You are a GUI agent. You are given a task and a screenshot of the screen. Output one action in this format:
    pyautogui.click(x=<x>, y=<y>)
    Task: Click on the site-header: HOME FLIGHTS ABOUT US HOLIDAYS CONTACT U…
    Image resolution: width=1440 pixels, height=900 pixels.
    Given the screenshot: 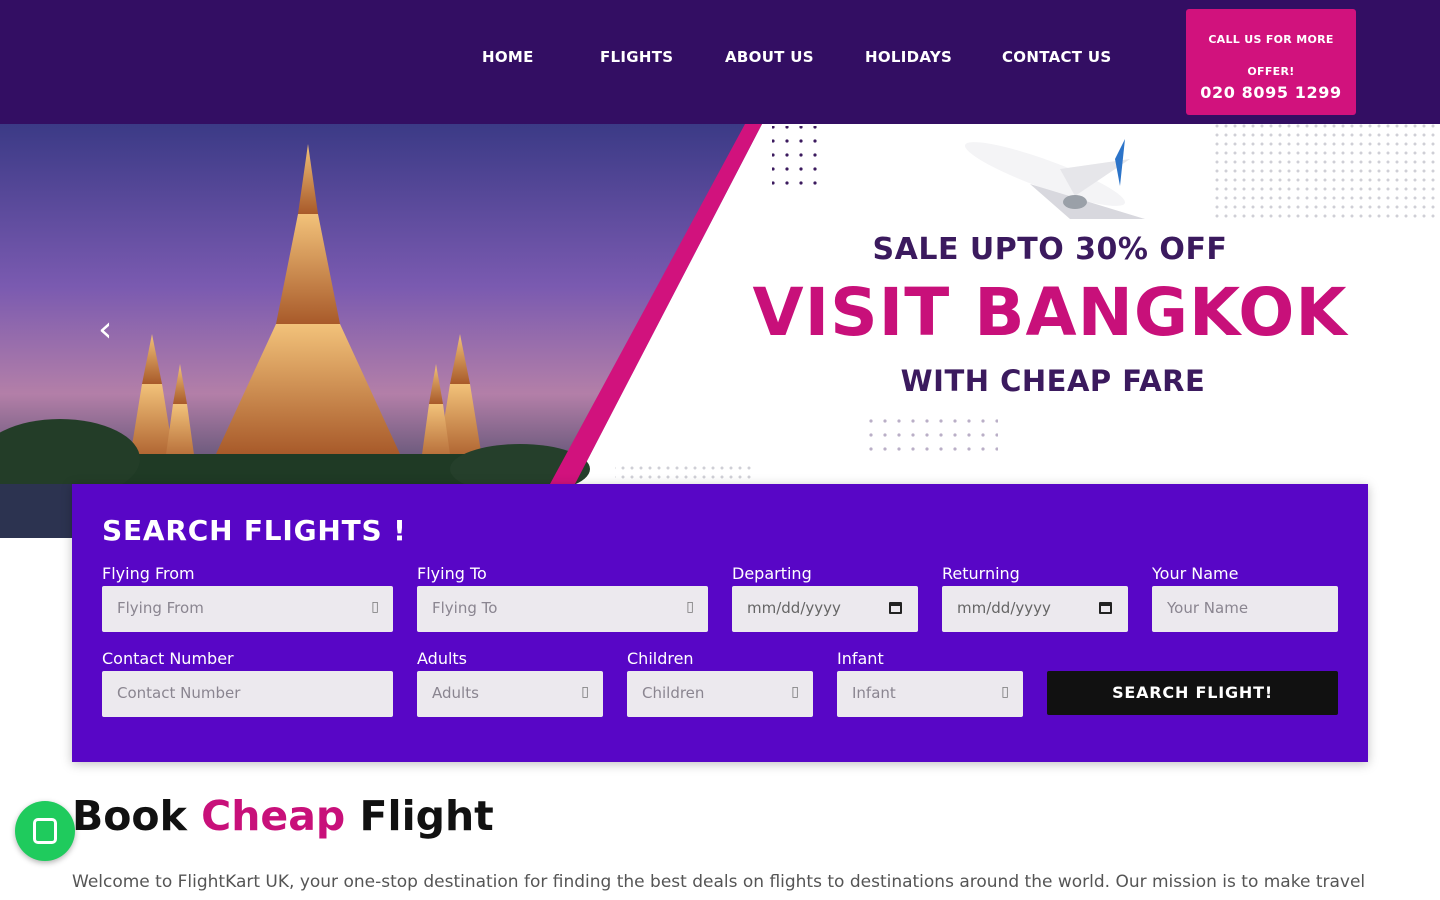 What is the action you would take?
    pyautogui.click(x=720, y=62)
    